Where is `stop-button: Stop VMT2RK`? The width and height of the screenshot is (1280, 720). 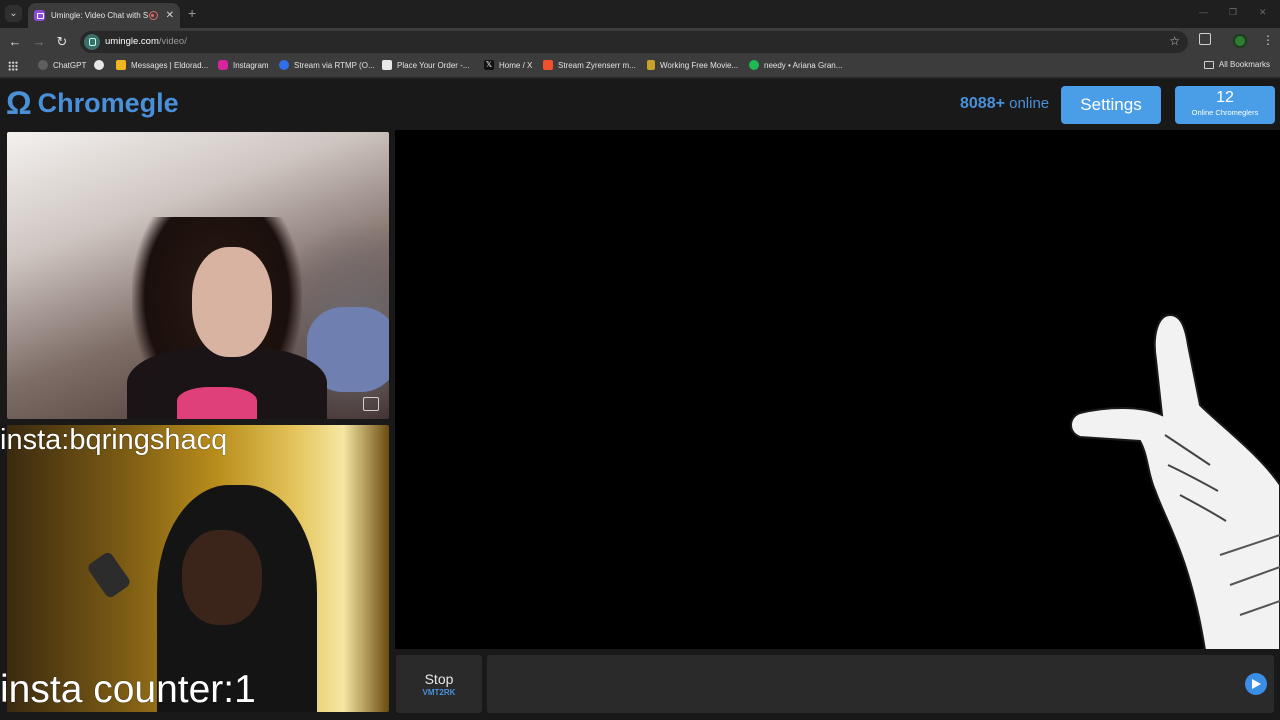
stop-button: Stop VMT2RK is located at coordinates (439, 684).